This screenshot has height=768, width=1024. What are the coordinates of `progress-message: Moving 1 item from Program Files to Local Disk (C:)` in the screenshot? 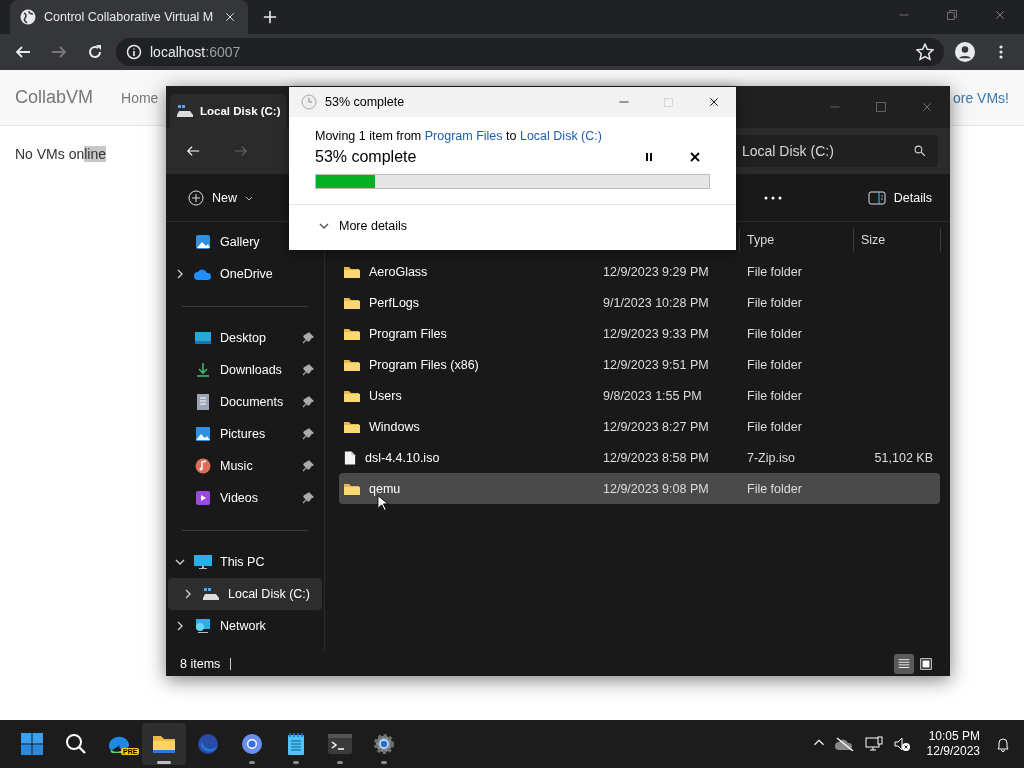 It's located at (459, 136).